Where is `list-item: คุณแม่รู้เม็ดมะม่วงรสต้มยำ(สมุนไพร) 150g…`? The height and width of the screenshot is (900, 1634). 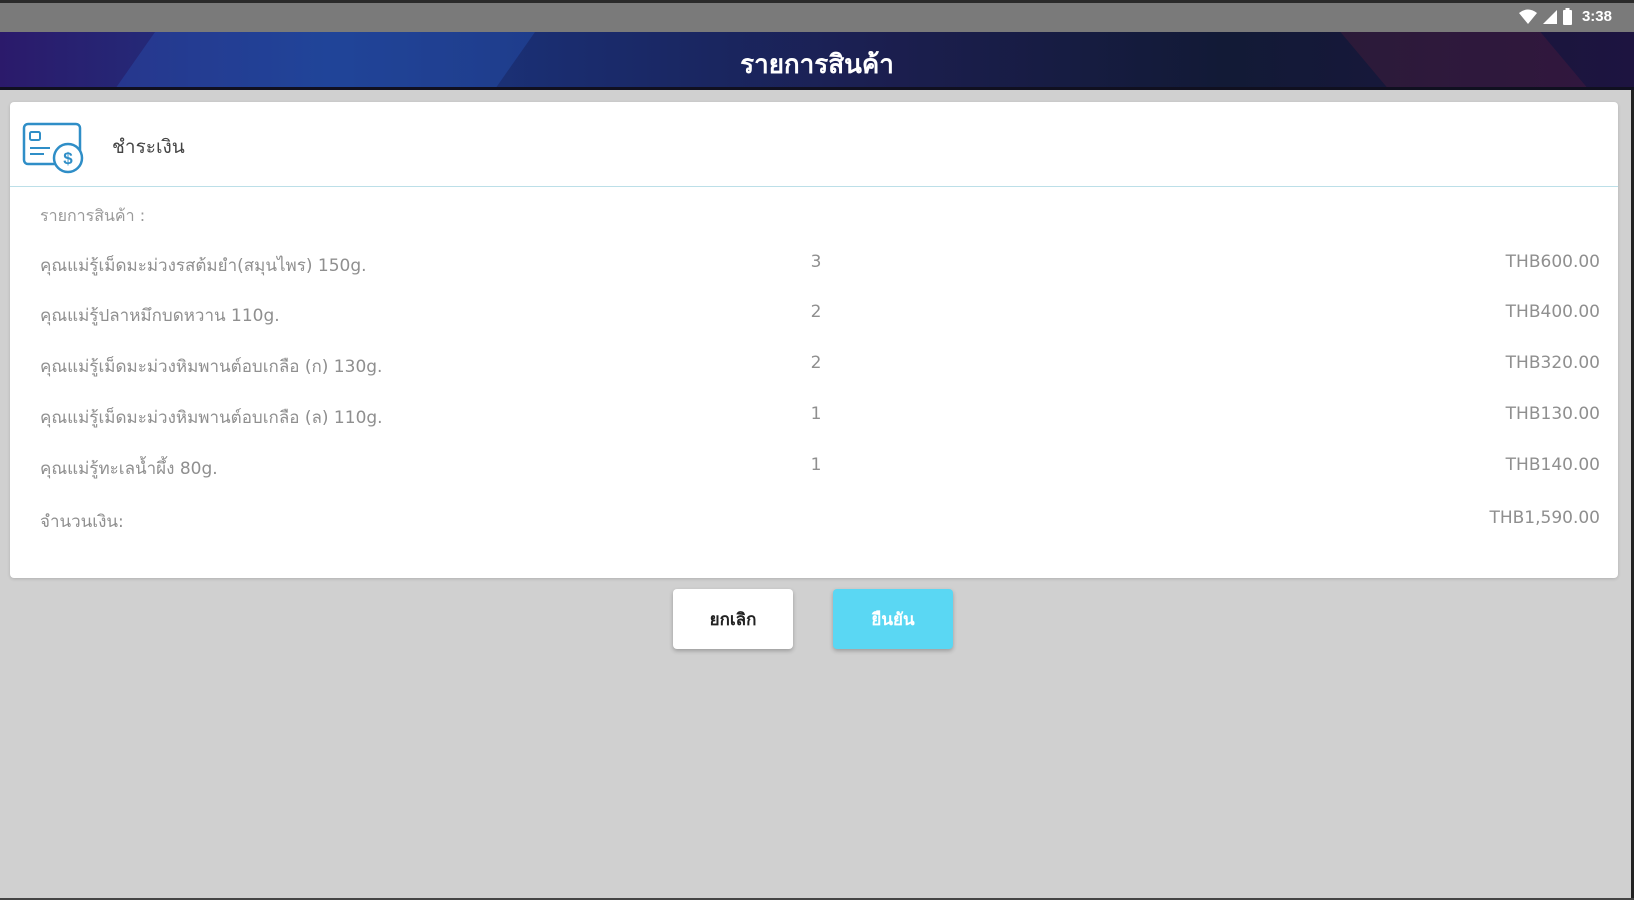 list-item: คุณแม่รู้เม็ดมะม่วงรสต้มยำ(สมุนไพร) 150g… is located at coordinates (820, 266).